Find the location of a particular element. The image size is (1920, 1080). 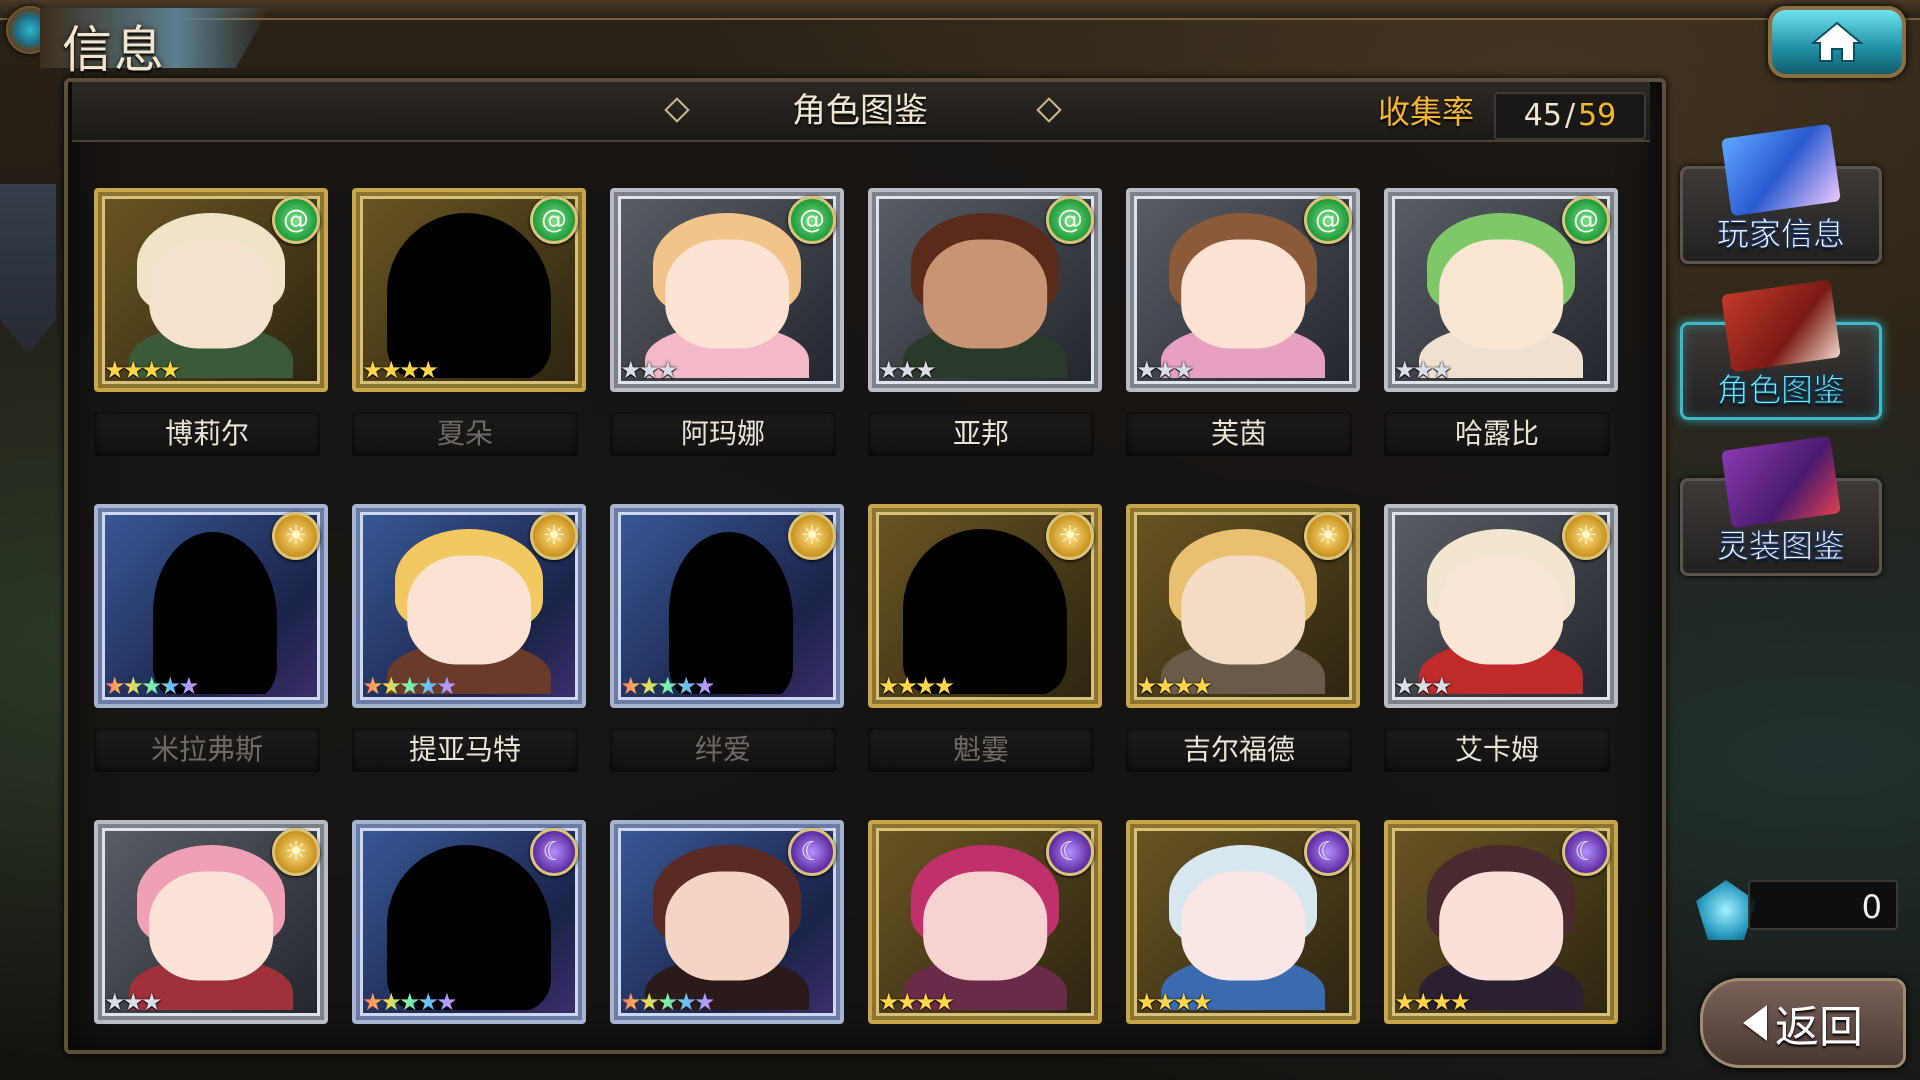

character-codex-label: 角色图鉴 is located at coordinates (1780, 390).